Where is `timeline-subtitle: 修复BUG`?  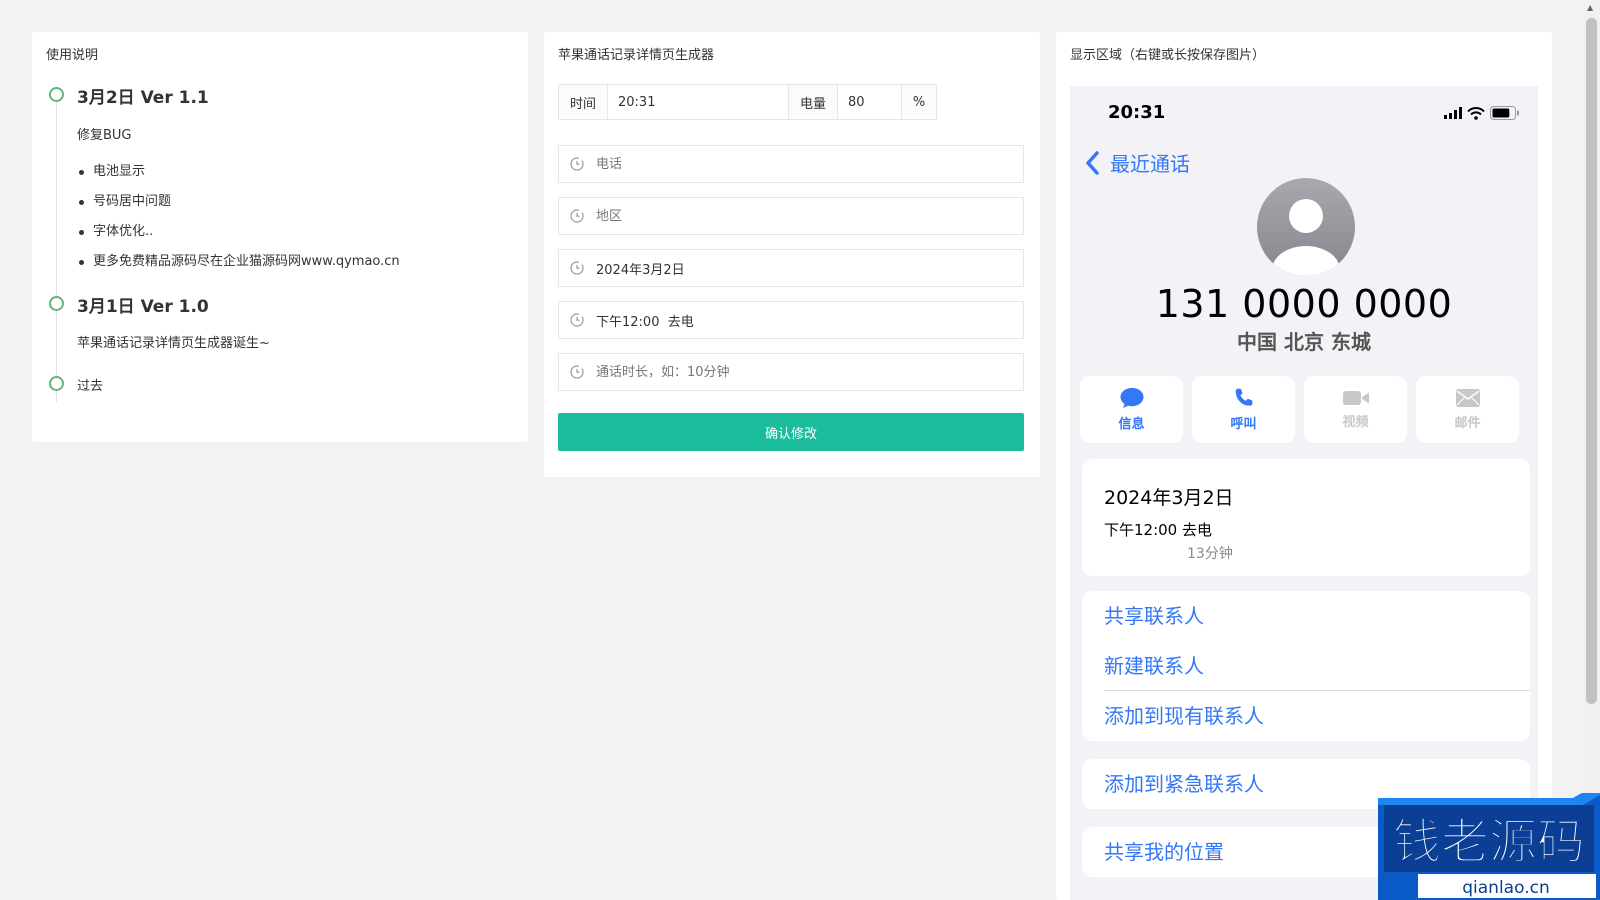 timeline-subtitle: 修复BUG is located at coordinates (104, 135).